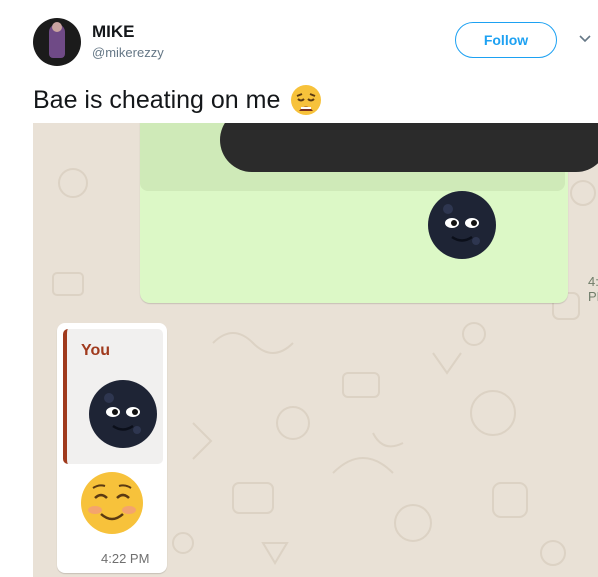 This screenshot has width=598, height=577. I want to click on author-handle: @mikerezzy, so click(128, 52).